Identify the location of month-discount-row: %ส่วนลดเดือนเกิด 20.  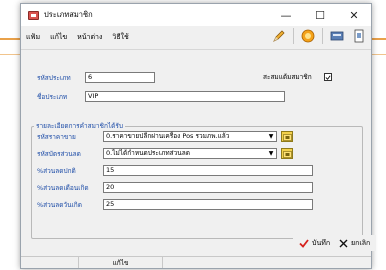
(175, 187).